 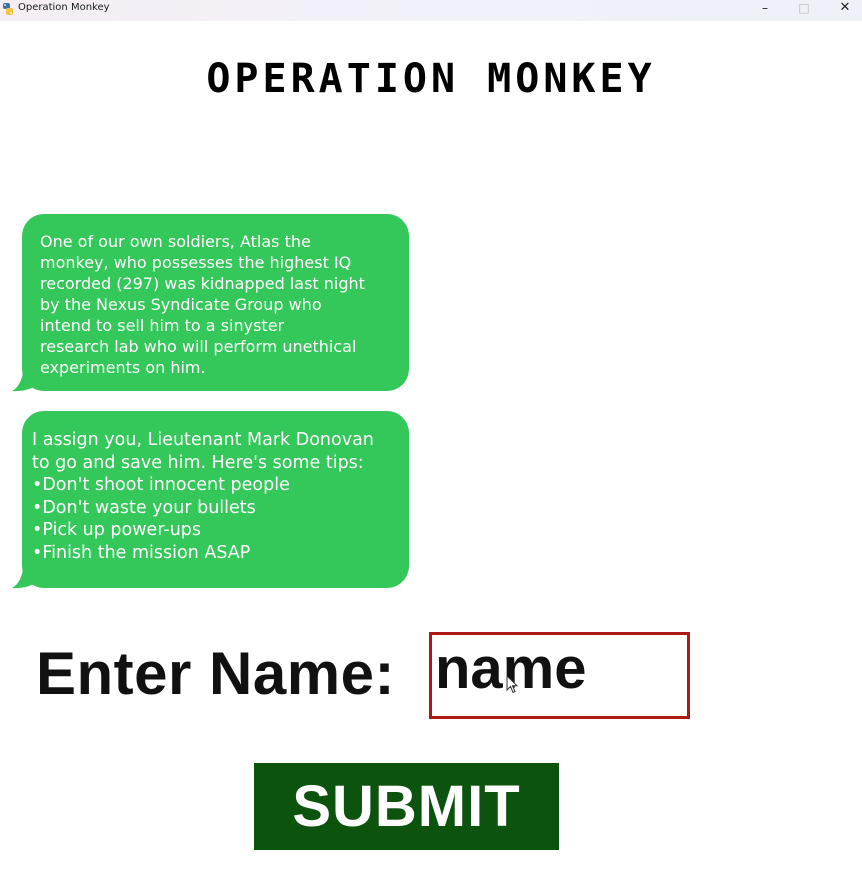 I want to click on minimize-button: –, so click(x=765, y=9).